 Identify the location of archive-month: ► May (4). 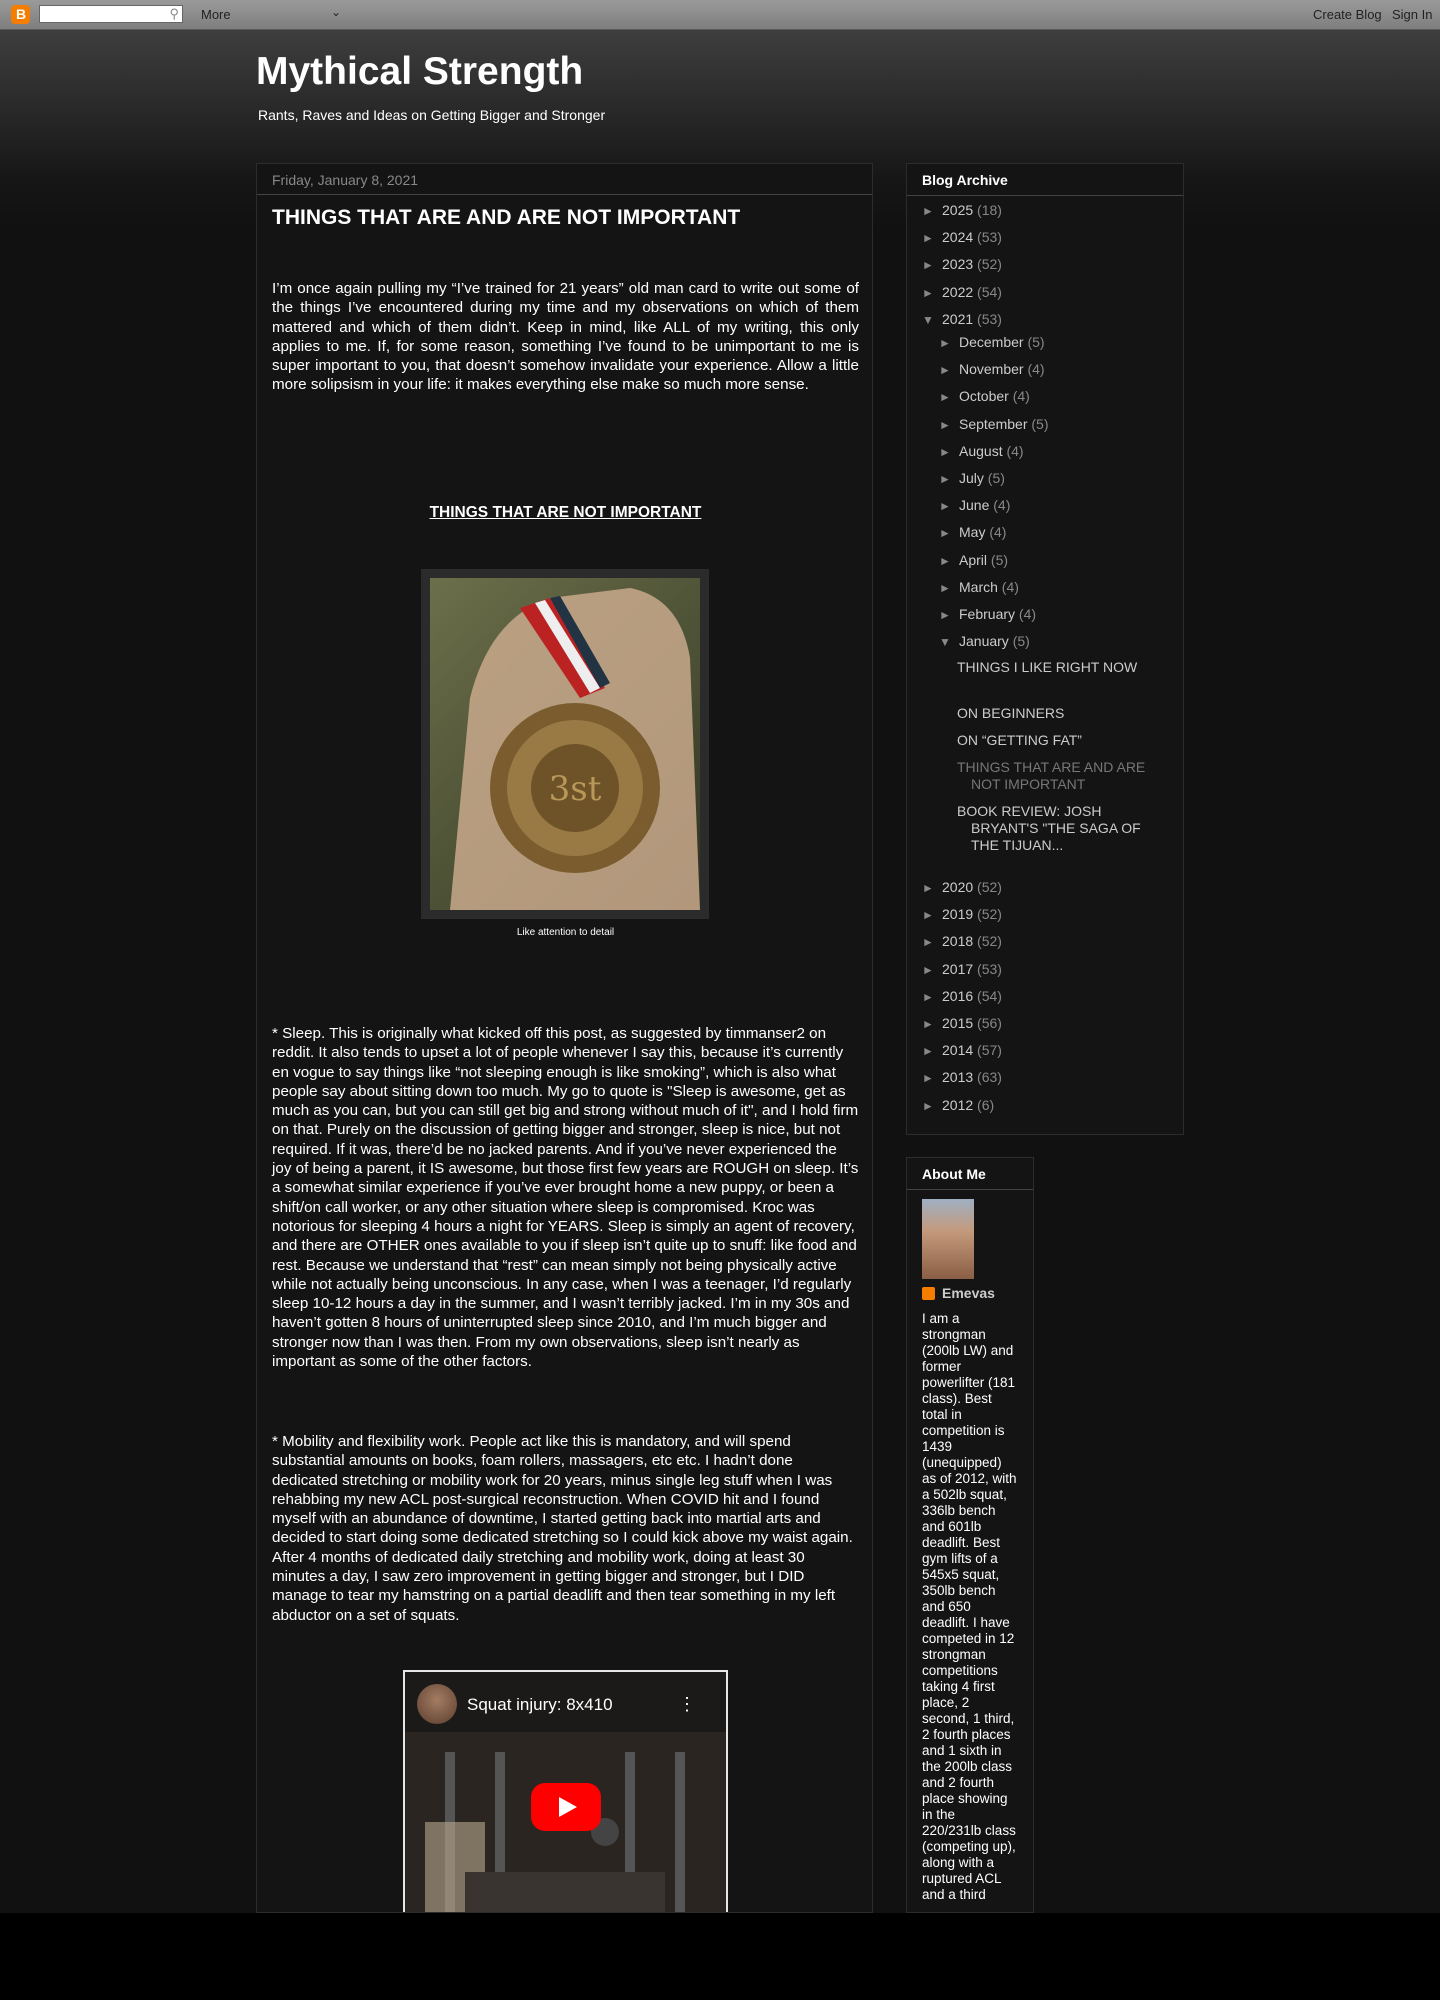
(972, 532).